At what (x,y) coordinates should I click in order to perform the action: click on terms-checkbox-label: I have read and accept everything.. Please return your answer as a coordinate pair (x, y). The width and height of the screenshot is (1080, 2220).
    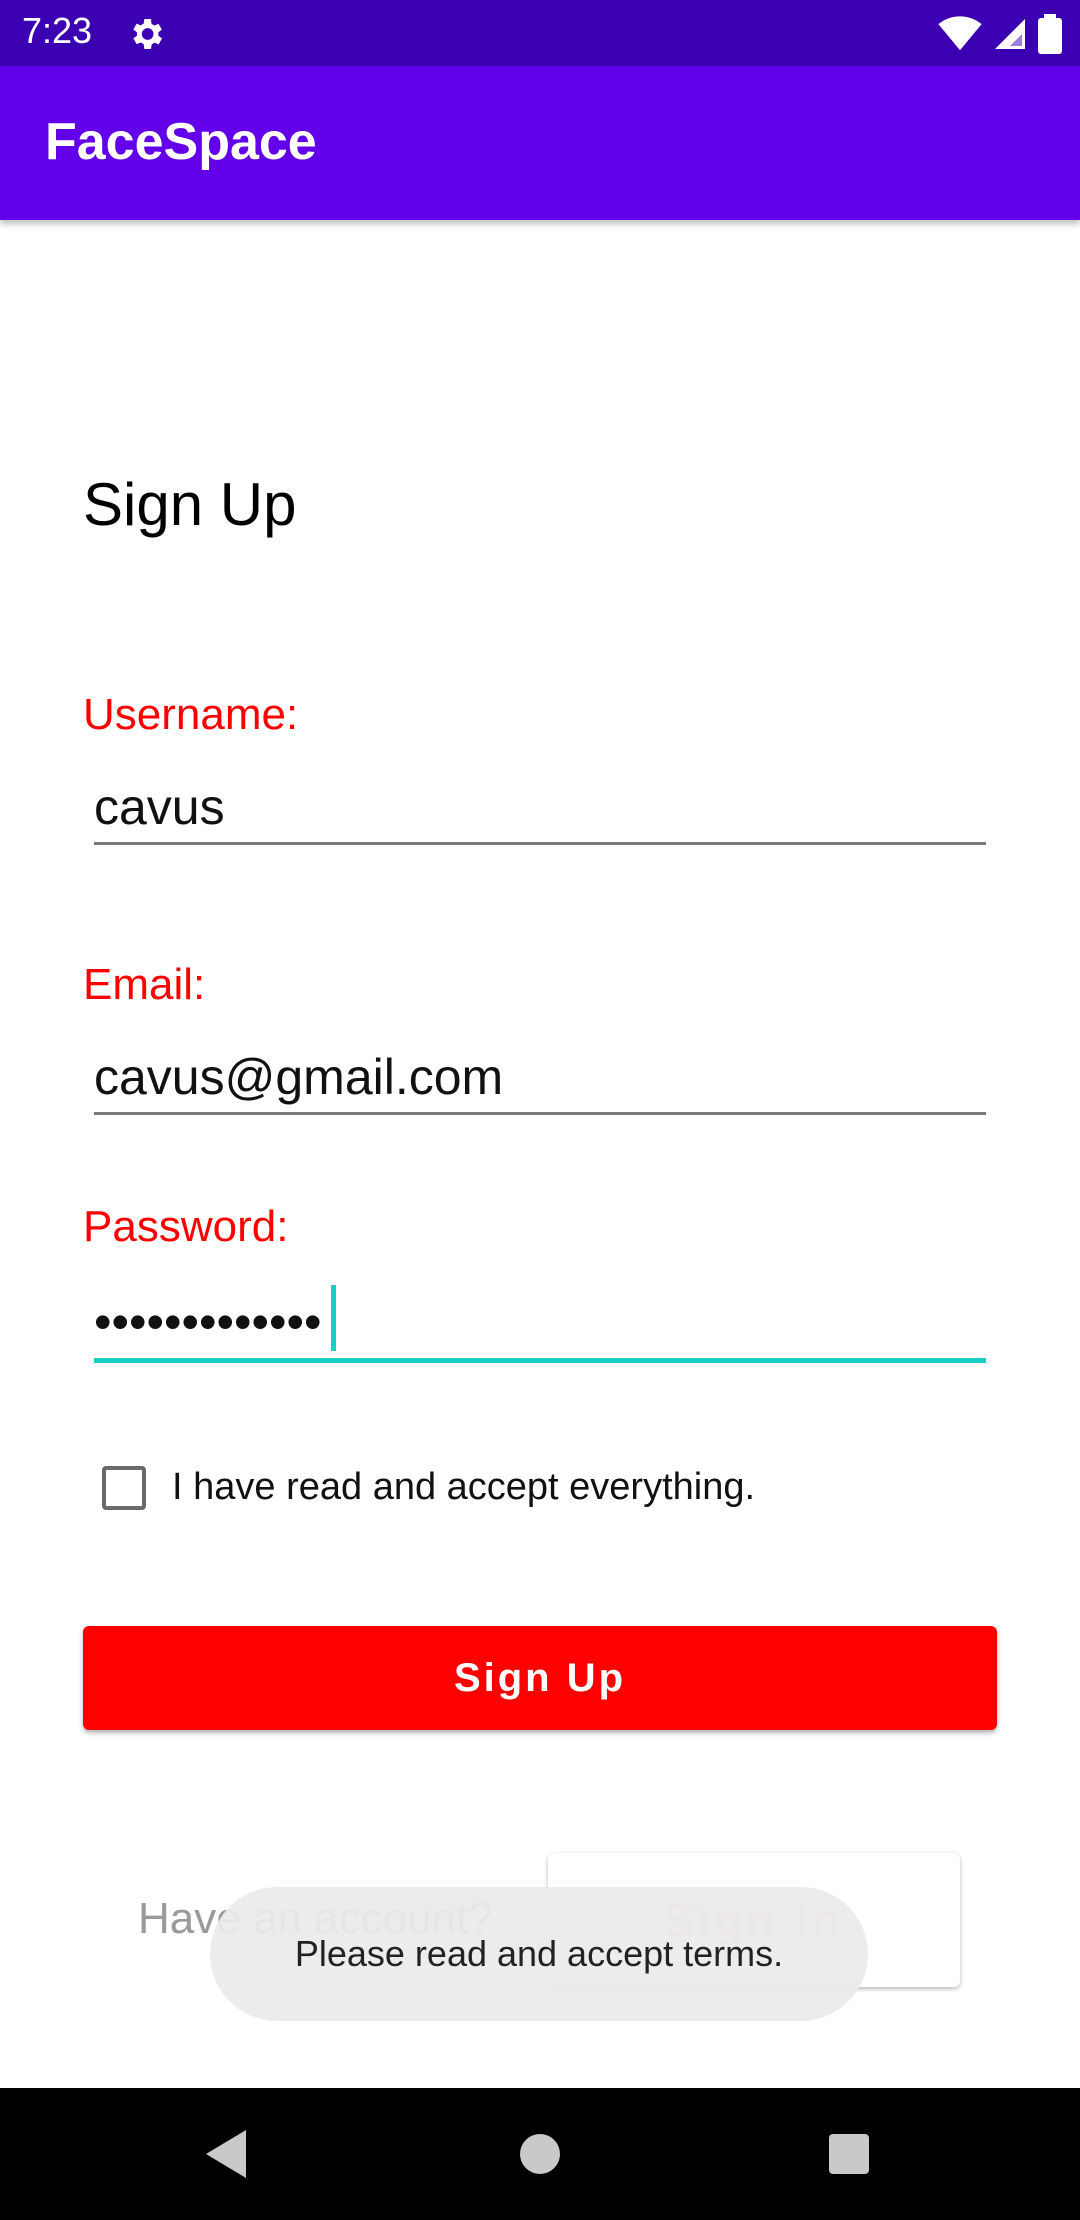
    Looking at the image, I should click on (463, 1487).